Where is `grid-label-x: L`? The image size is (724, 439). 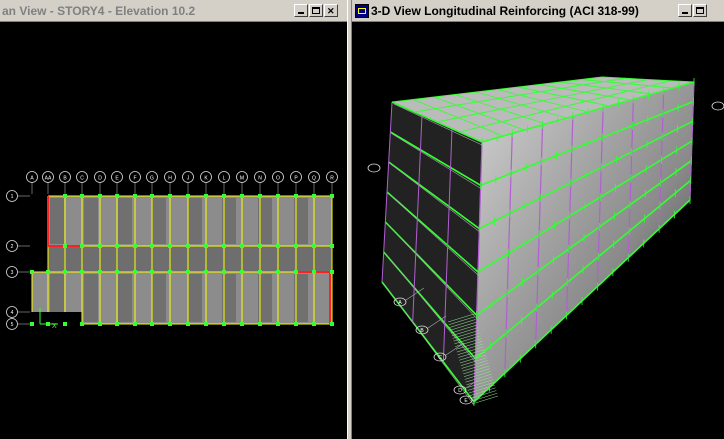 grid-label-x: L is located at coordinates (224, 179).